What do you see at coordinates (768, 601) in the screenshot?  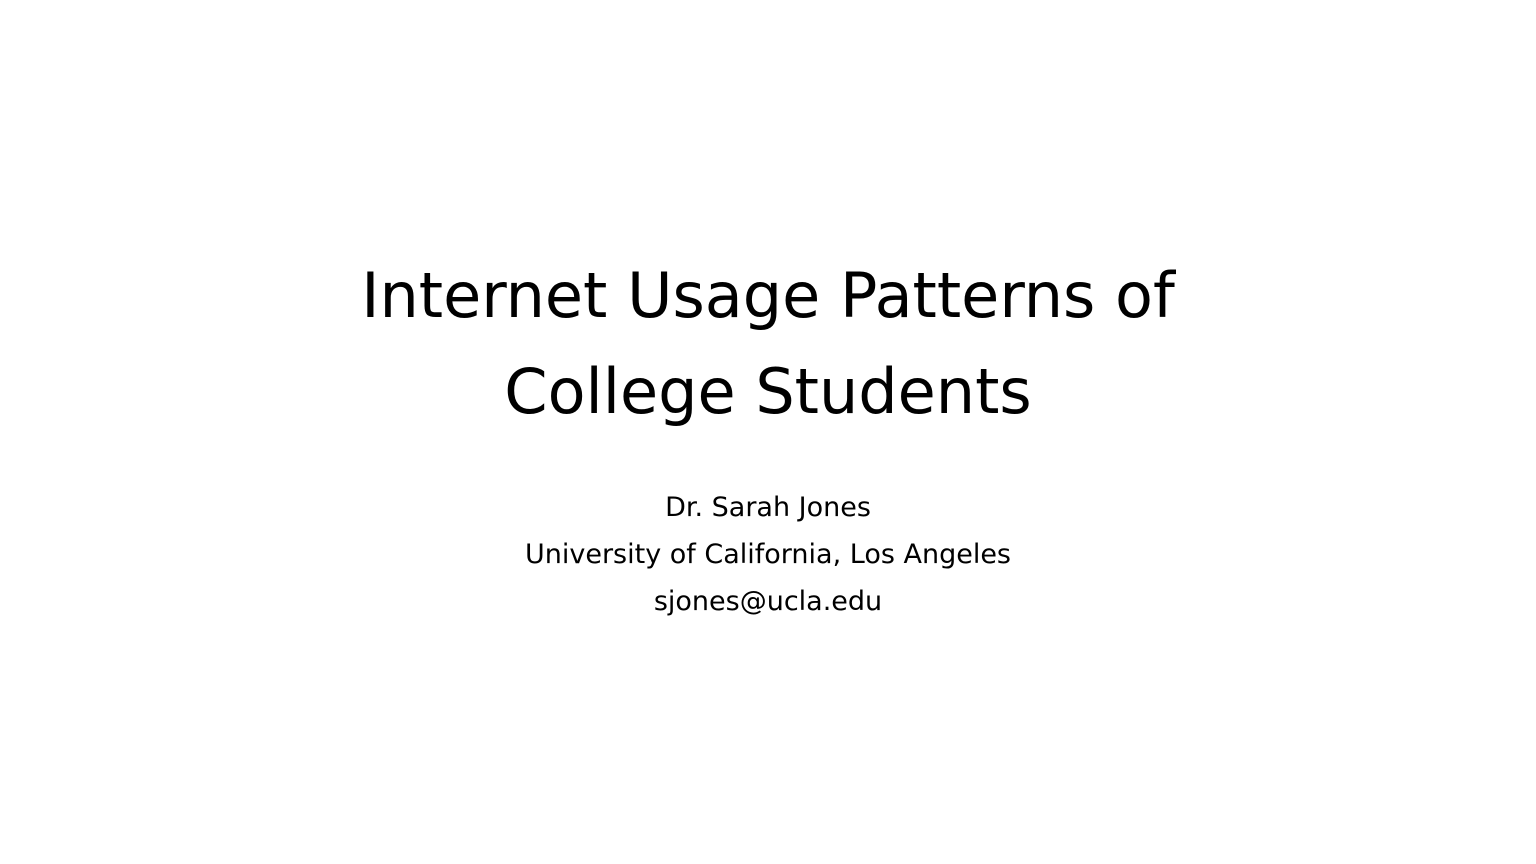 I see `author-email: sjones@ucla.edu` at bounding box center [768, 601].